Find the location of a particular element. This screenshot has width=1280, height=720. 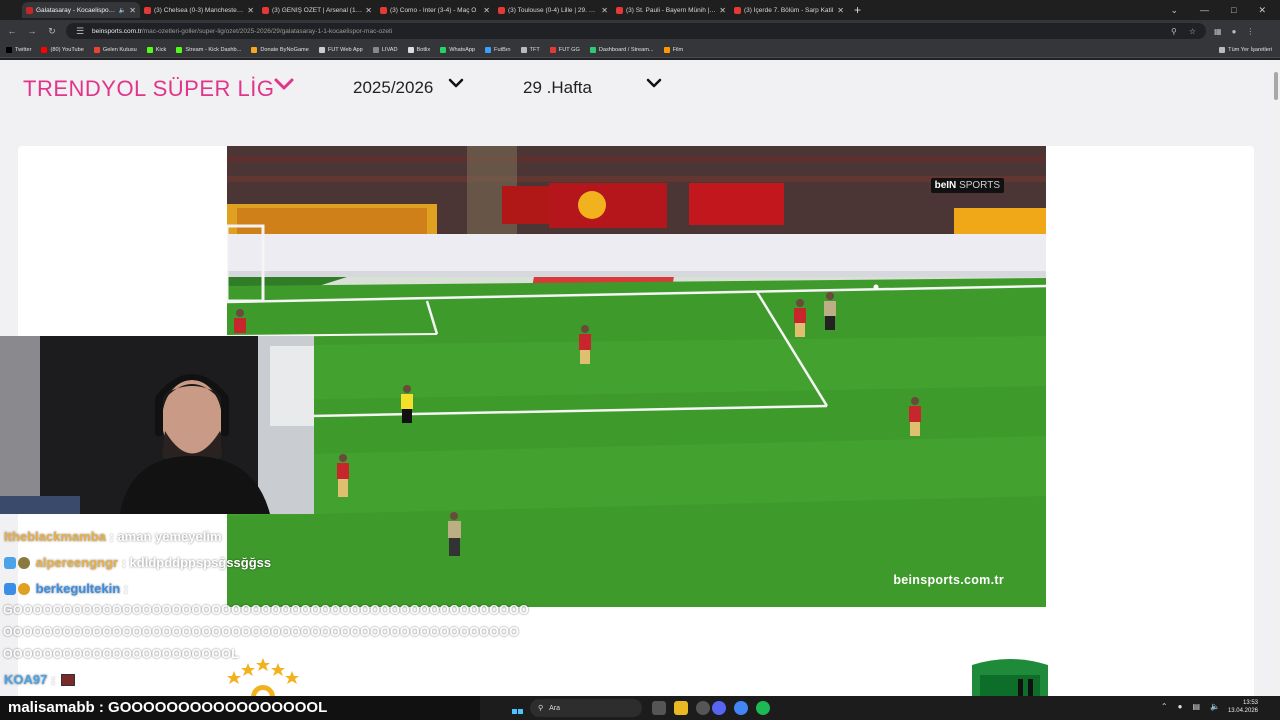

bookmark-item: Film is located at coordinates (673, 49).